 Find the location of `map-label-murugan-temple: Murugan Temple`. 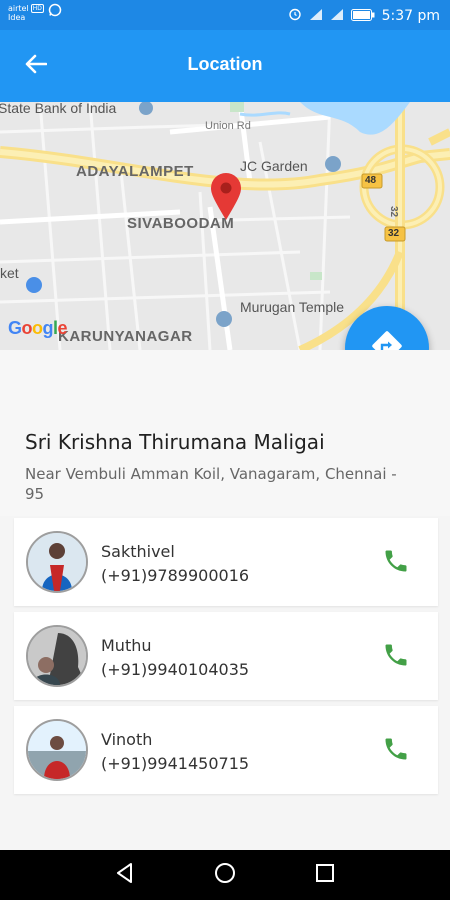

map-label-murugan-temple: Murugan Temple is located at coordinates (292, 307).